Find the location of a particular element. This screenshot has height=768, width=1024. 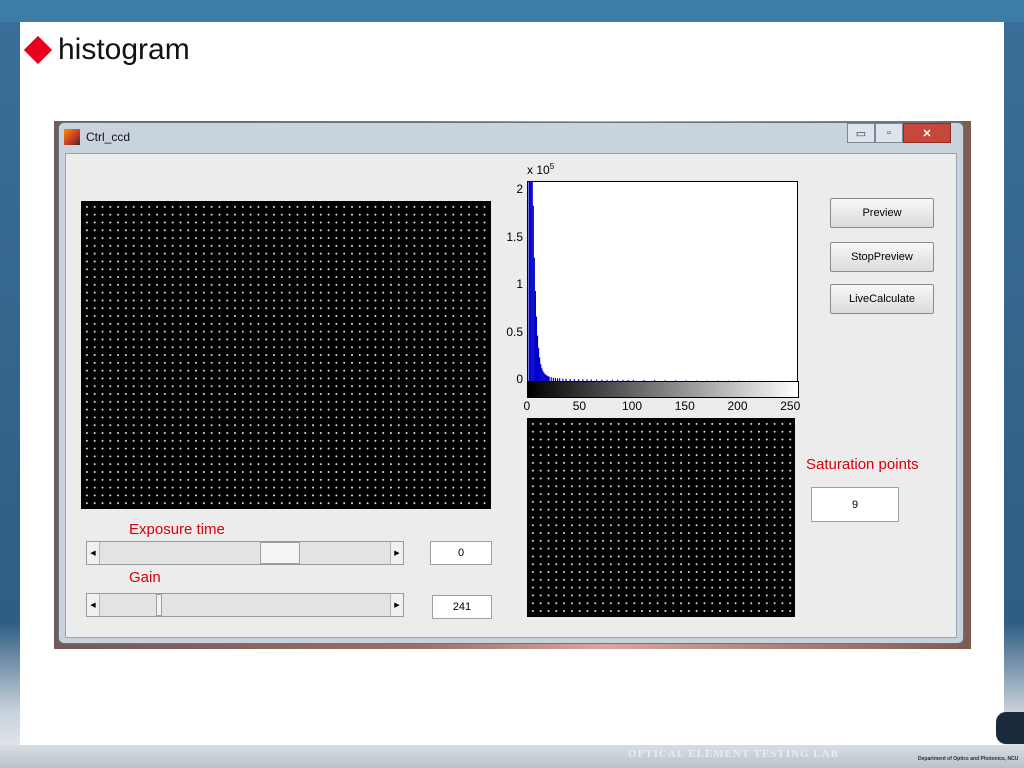

x-tick-label: 50 is located at coordinates (579, 406).